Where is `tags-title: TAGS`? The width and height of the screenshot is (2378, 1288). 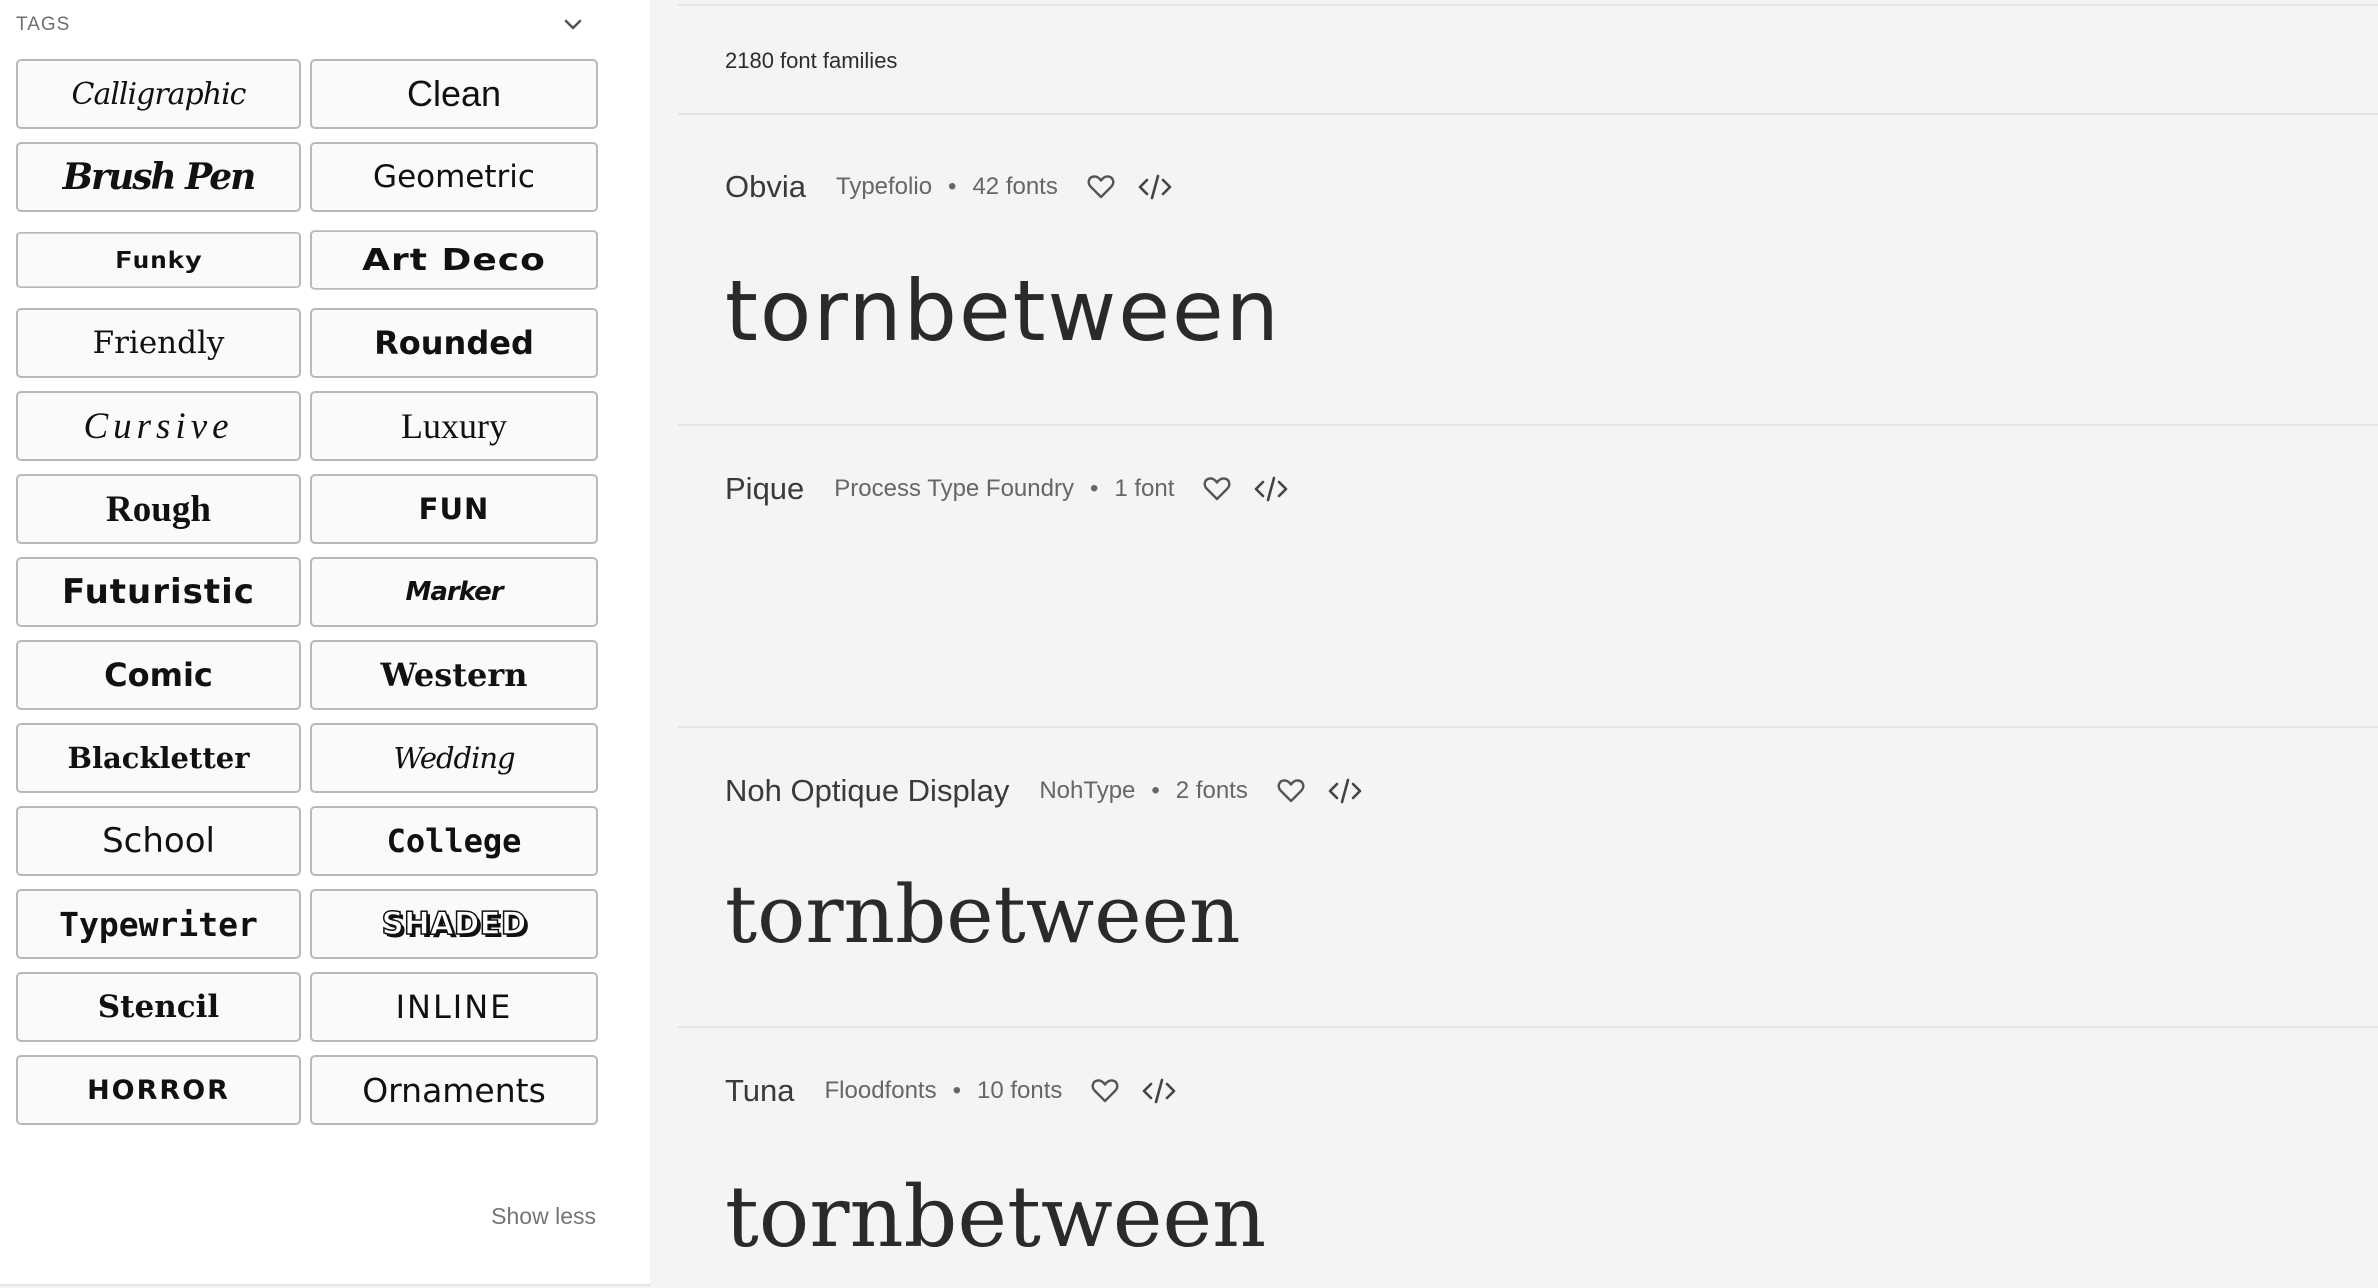 tags-title: TAGS is located at coordinates (43, 24).